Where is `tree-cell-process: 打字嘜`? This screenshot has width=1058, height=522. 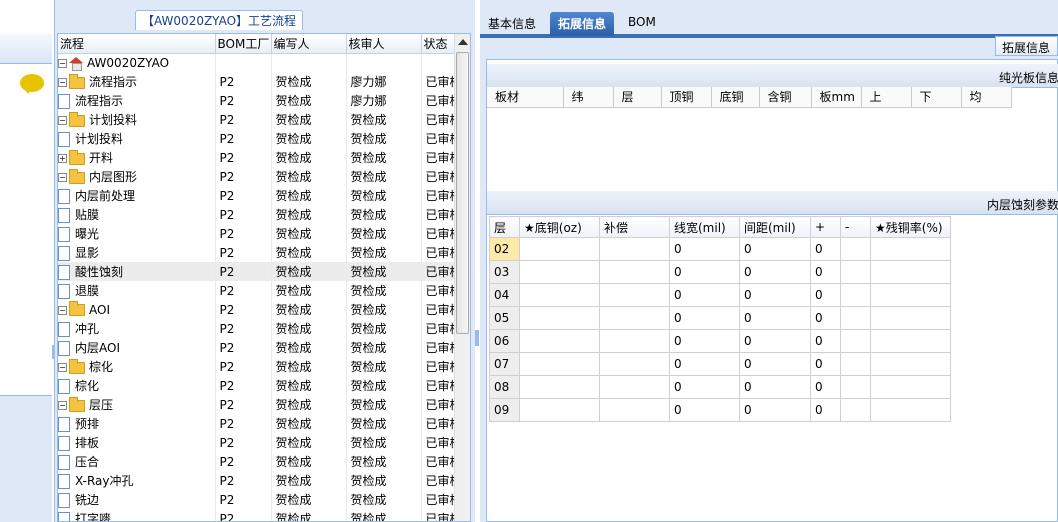 tree-cell-process: 打字嘜 is located at coordinates (137, 515).